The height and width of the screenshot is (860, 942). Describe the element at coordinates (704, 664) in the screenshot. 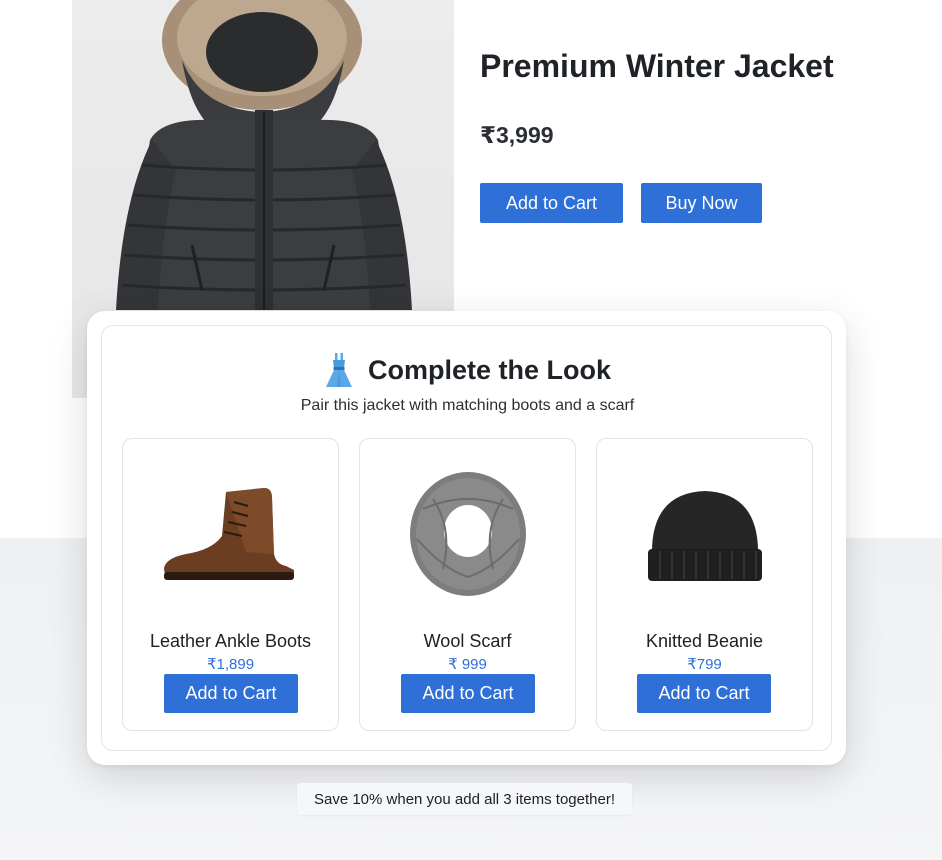

I see `card-price-beanie: ₹799` at that location.